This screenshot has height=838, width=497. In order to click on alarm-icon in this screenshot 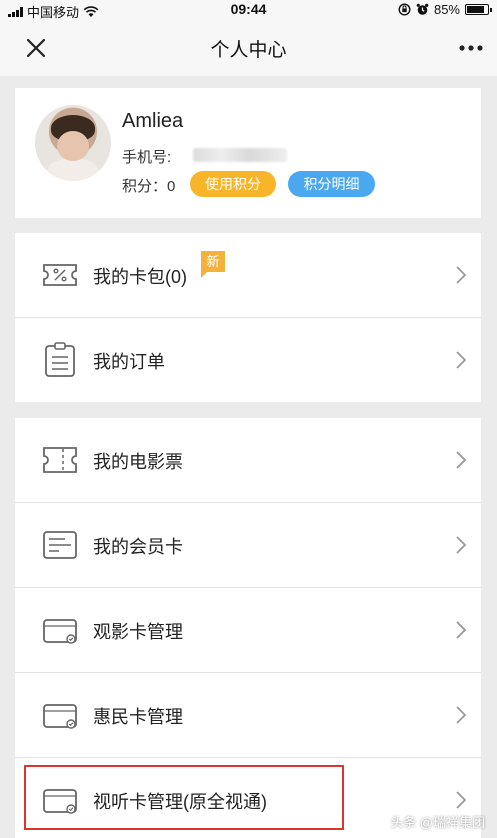, I will do `click(422, 9)`.